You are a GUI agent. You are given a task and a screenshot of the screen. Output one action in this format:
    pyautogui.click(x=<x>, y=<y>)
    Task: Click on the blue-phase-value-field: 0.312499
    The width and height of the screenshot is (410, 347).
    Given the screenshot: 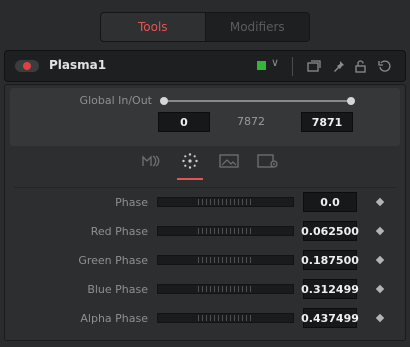 What is the action you would take?
    pyautogui.click(x=330, y=289)
    